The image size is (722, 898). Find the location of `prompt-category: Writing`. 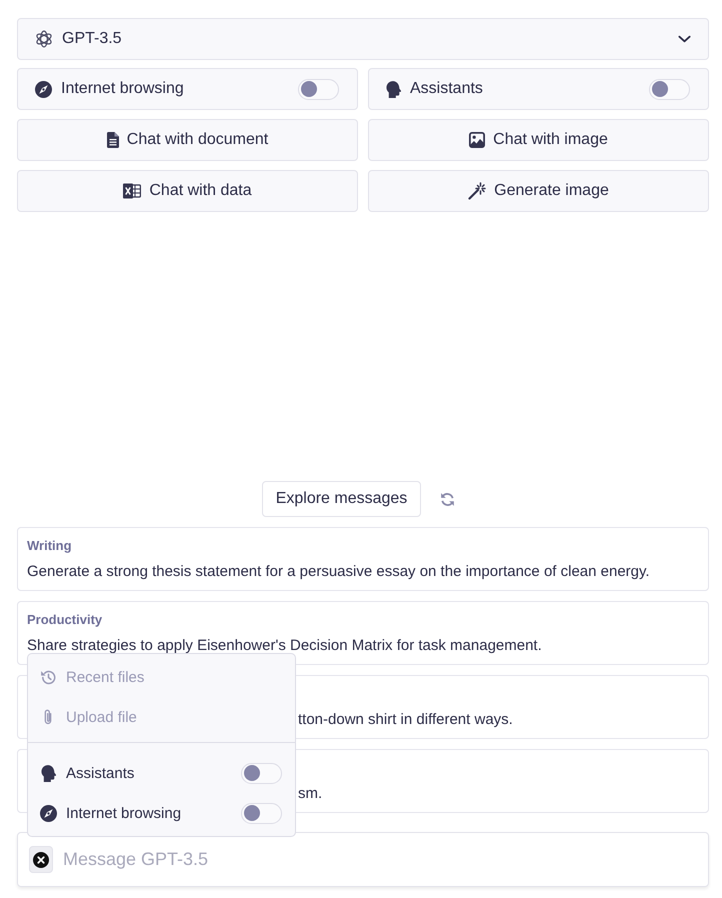

prompt-category: Writing is located at coordinates (50, 546).